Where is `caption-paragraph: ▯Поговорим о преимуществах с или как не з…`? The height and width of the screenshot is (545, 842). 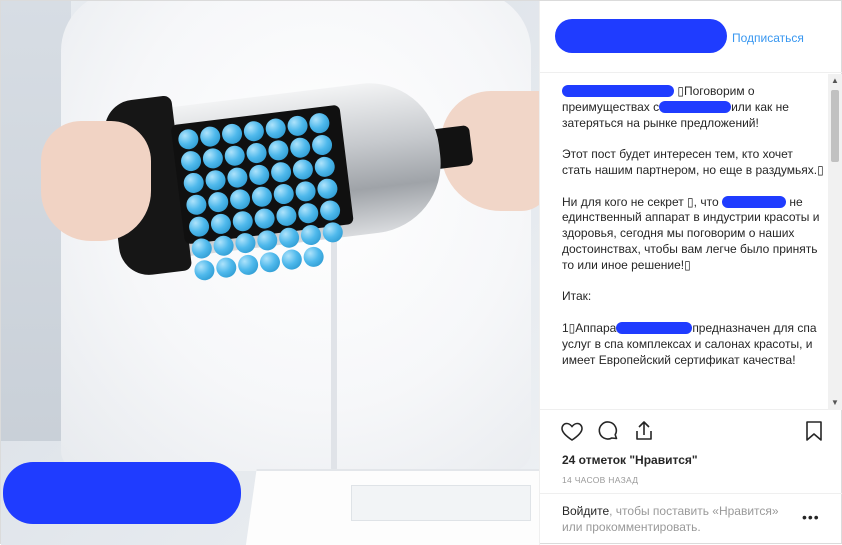 caption-paragraph: ▯Поговорим о преимуществах с или как не з… is located at coordinates (693, 107).